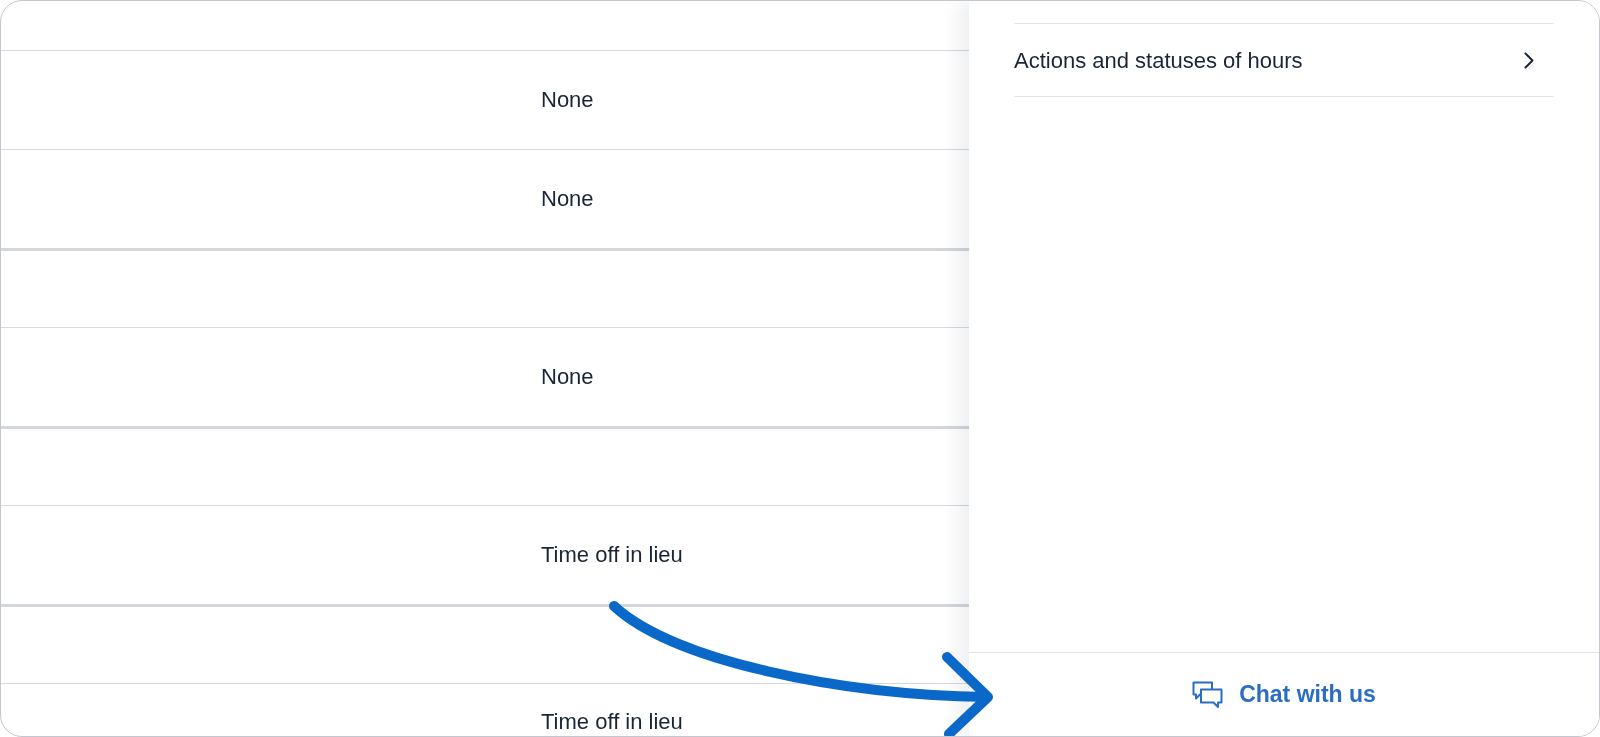 Image resolution: width=1600 pixels, height=737 pixels. I want to click on chevron-right-icon, so click(1529, 60).